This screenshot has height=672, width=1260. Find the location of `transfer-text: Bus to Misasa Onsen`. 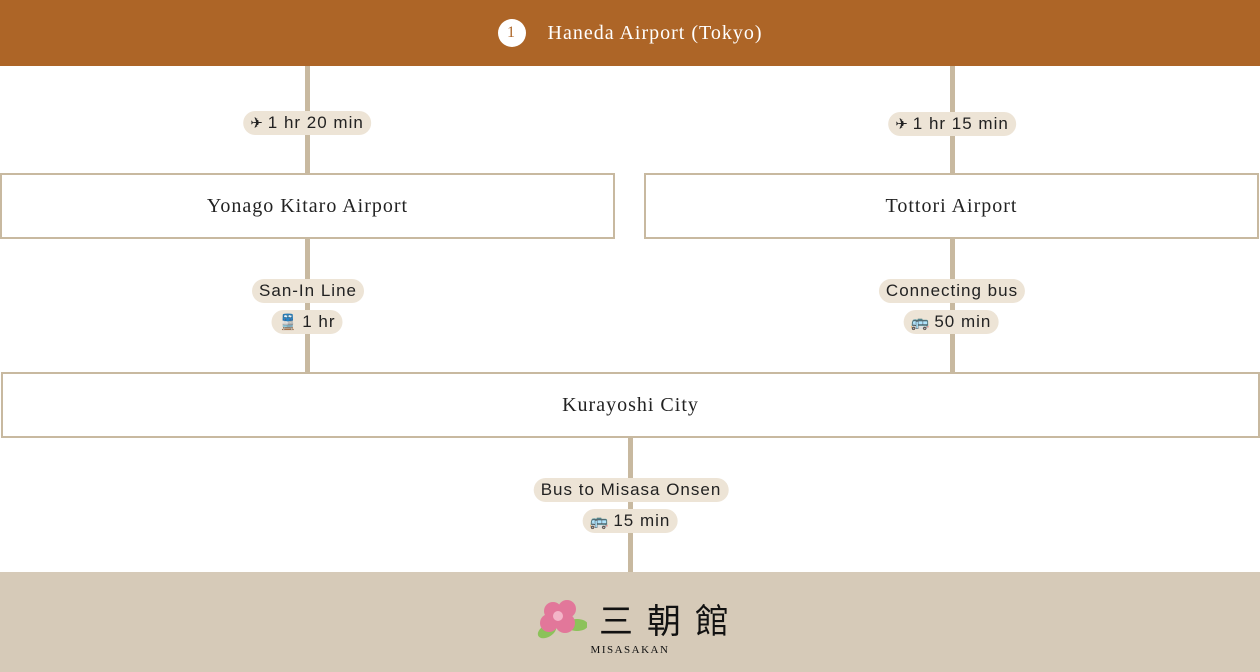

transfer-text: Bus to Misasa Onsen is located at coordinates (631, 489).